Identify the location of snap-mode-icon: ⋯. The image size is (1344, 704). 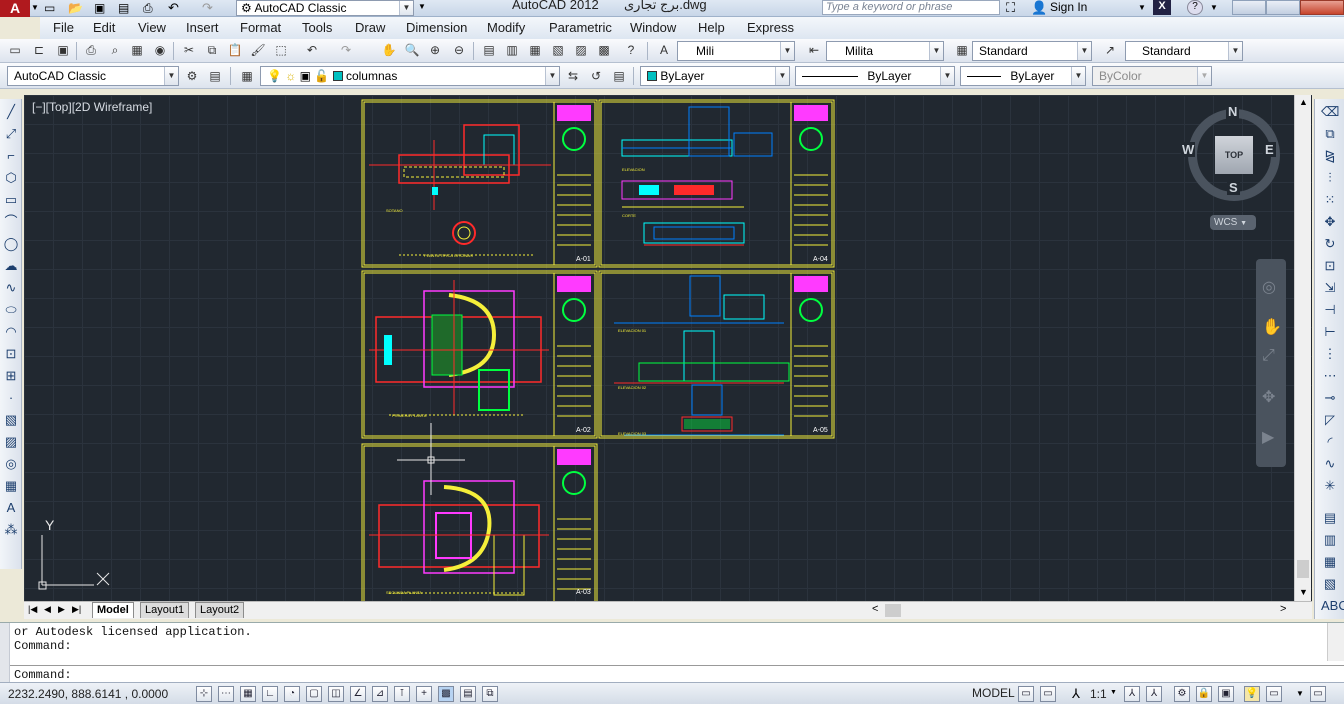
(226, 694).